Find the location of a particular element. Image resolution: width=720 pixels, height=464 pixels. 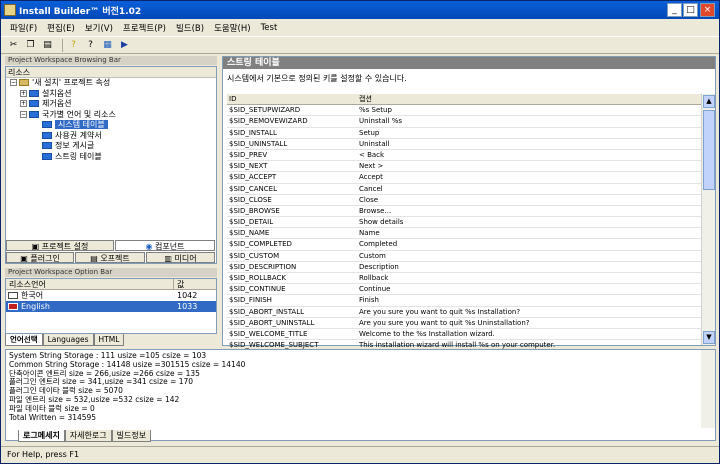

maximize-button: □ is located at coordinates (690, 10).